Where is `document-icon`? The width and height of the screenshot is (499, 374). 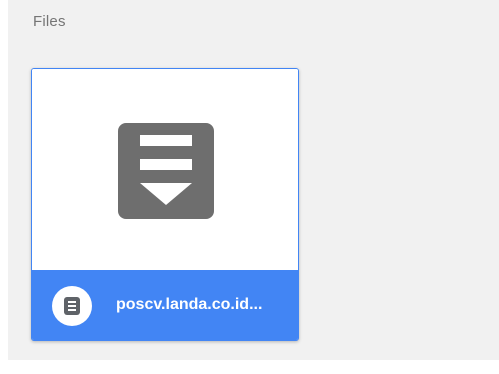
document-icon is located at coordinates (72, 306).